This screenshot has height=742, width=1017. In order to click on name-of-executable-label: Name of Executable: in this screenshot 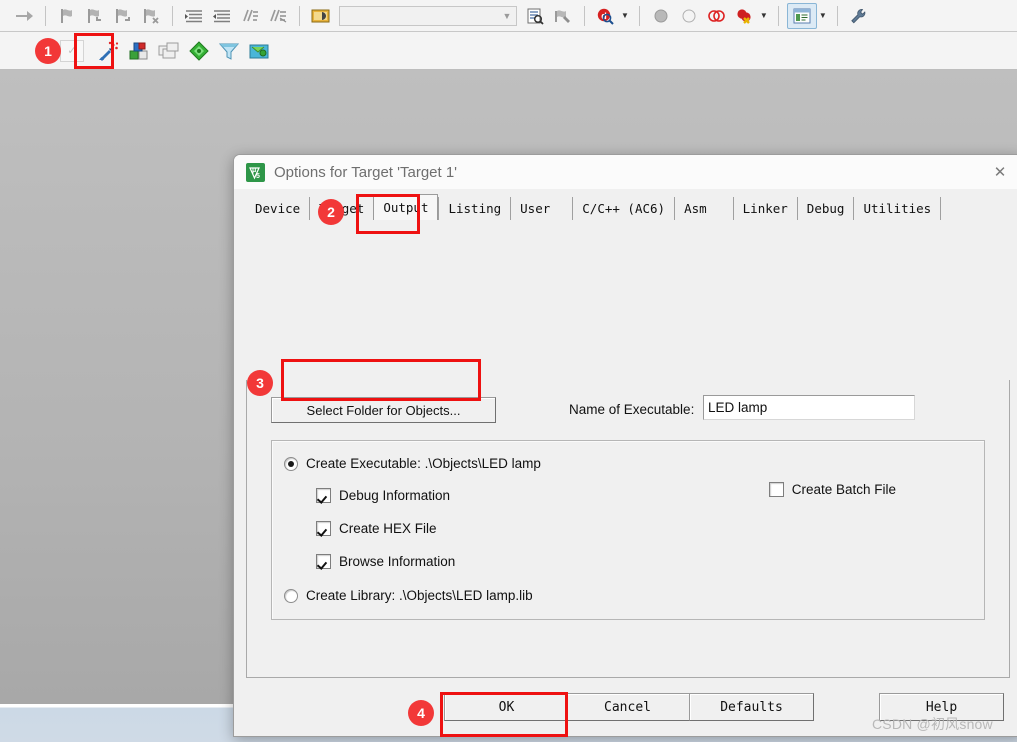, I will do `click(632, 409)`.